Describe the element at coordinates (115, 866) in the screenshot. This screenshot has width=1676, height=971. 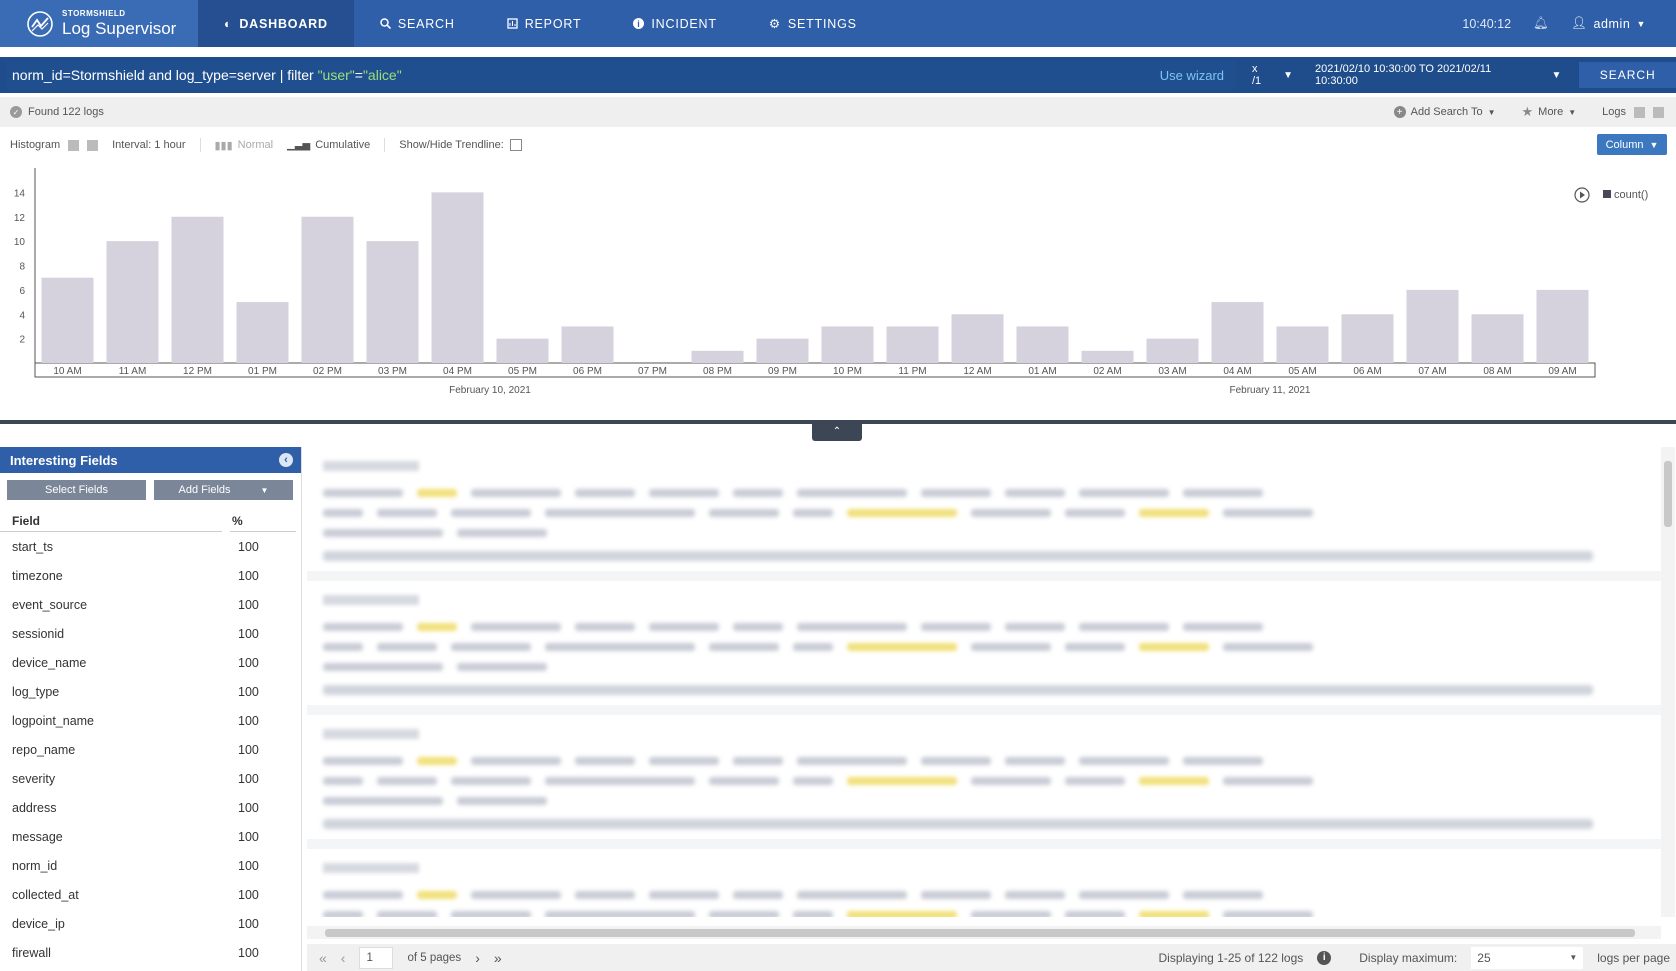
I see `field-name: norm_id` at that location.